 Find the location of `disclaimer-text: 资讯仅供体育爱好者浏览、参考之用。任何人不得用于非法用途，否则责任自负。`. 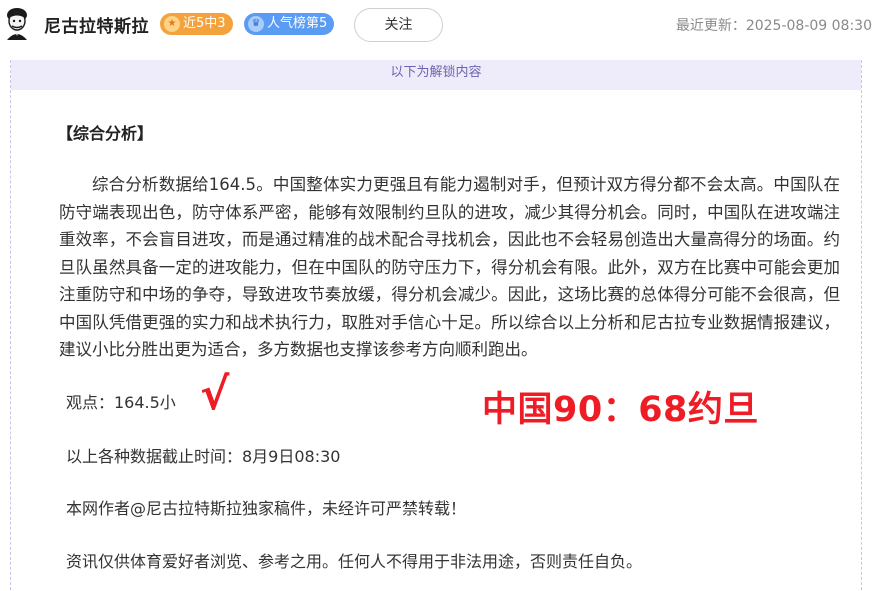

disclaimer-text: 资讯仅供体育爱好者浏览、参考之用。任何人不得用于非法用途，否则责任自负。 is located at coordinates (354, 561).